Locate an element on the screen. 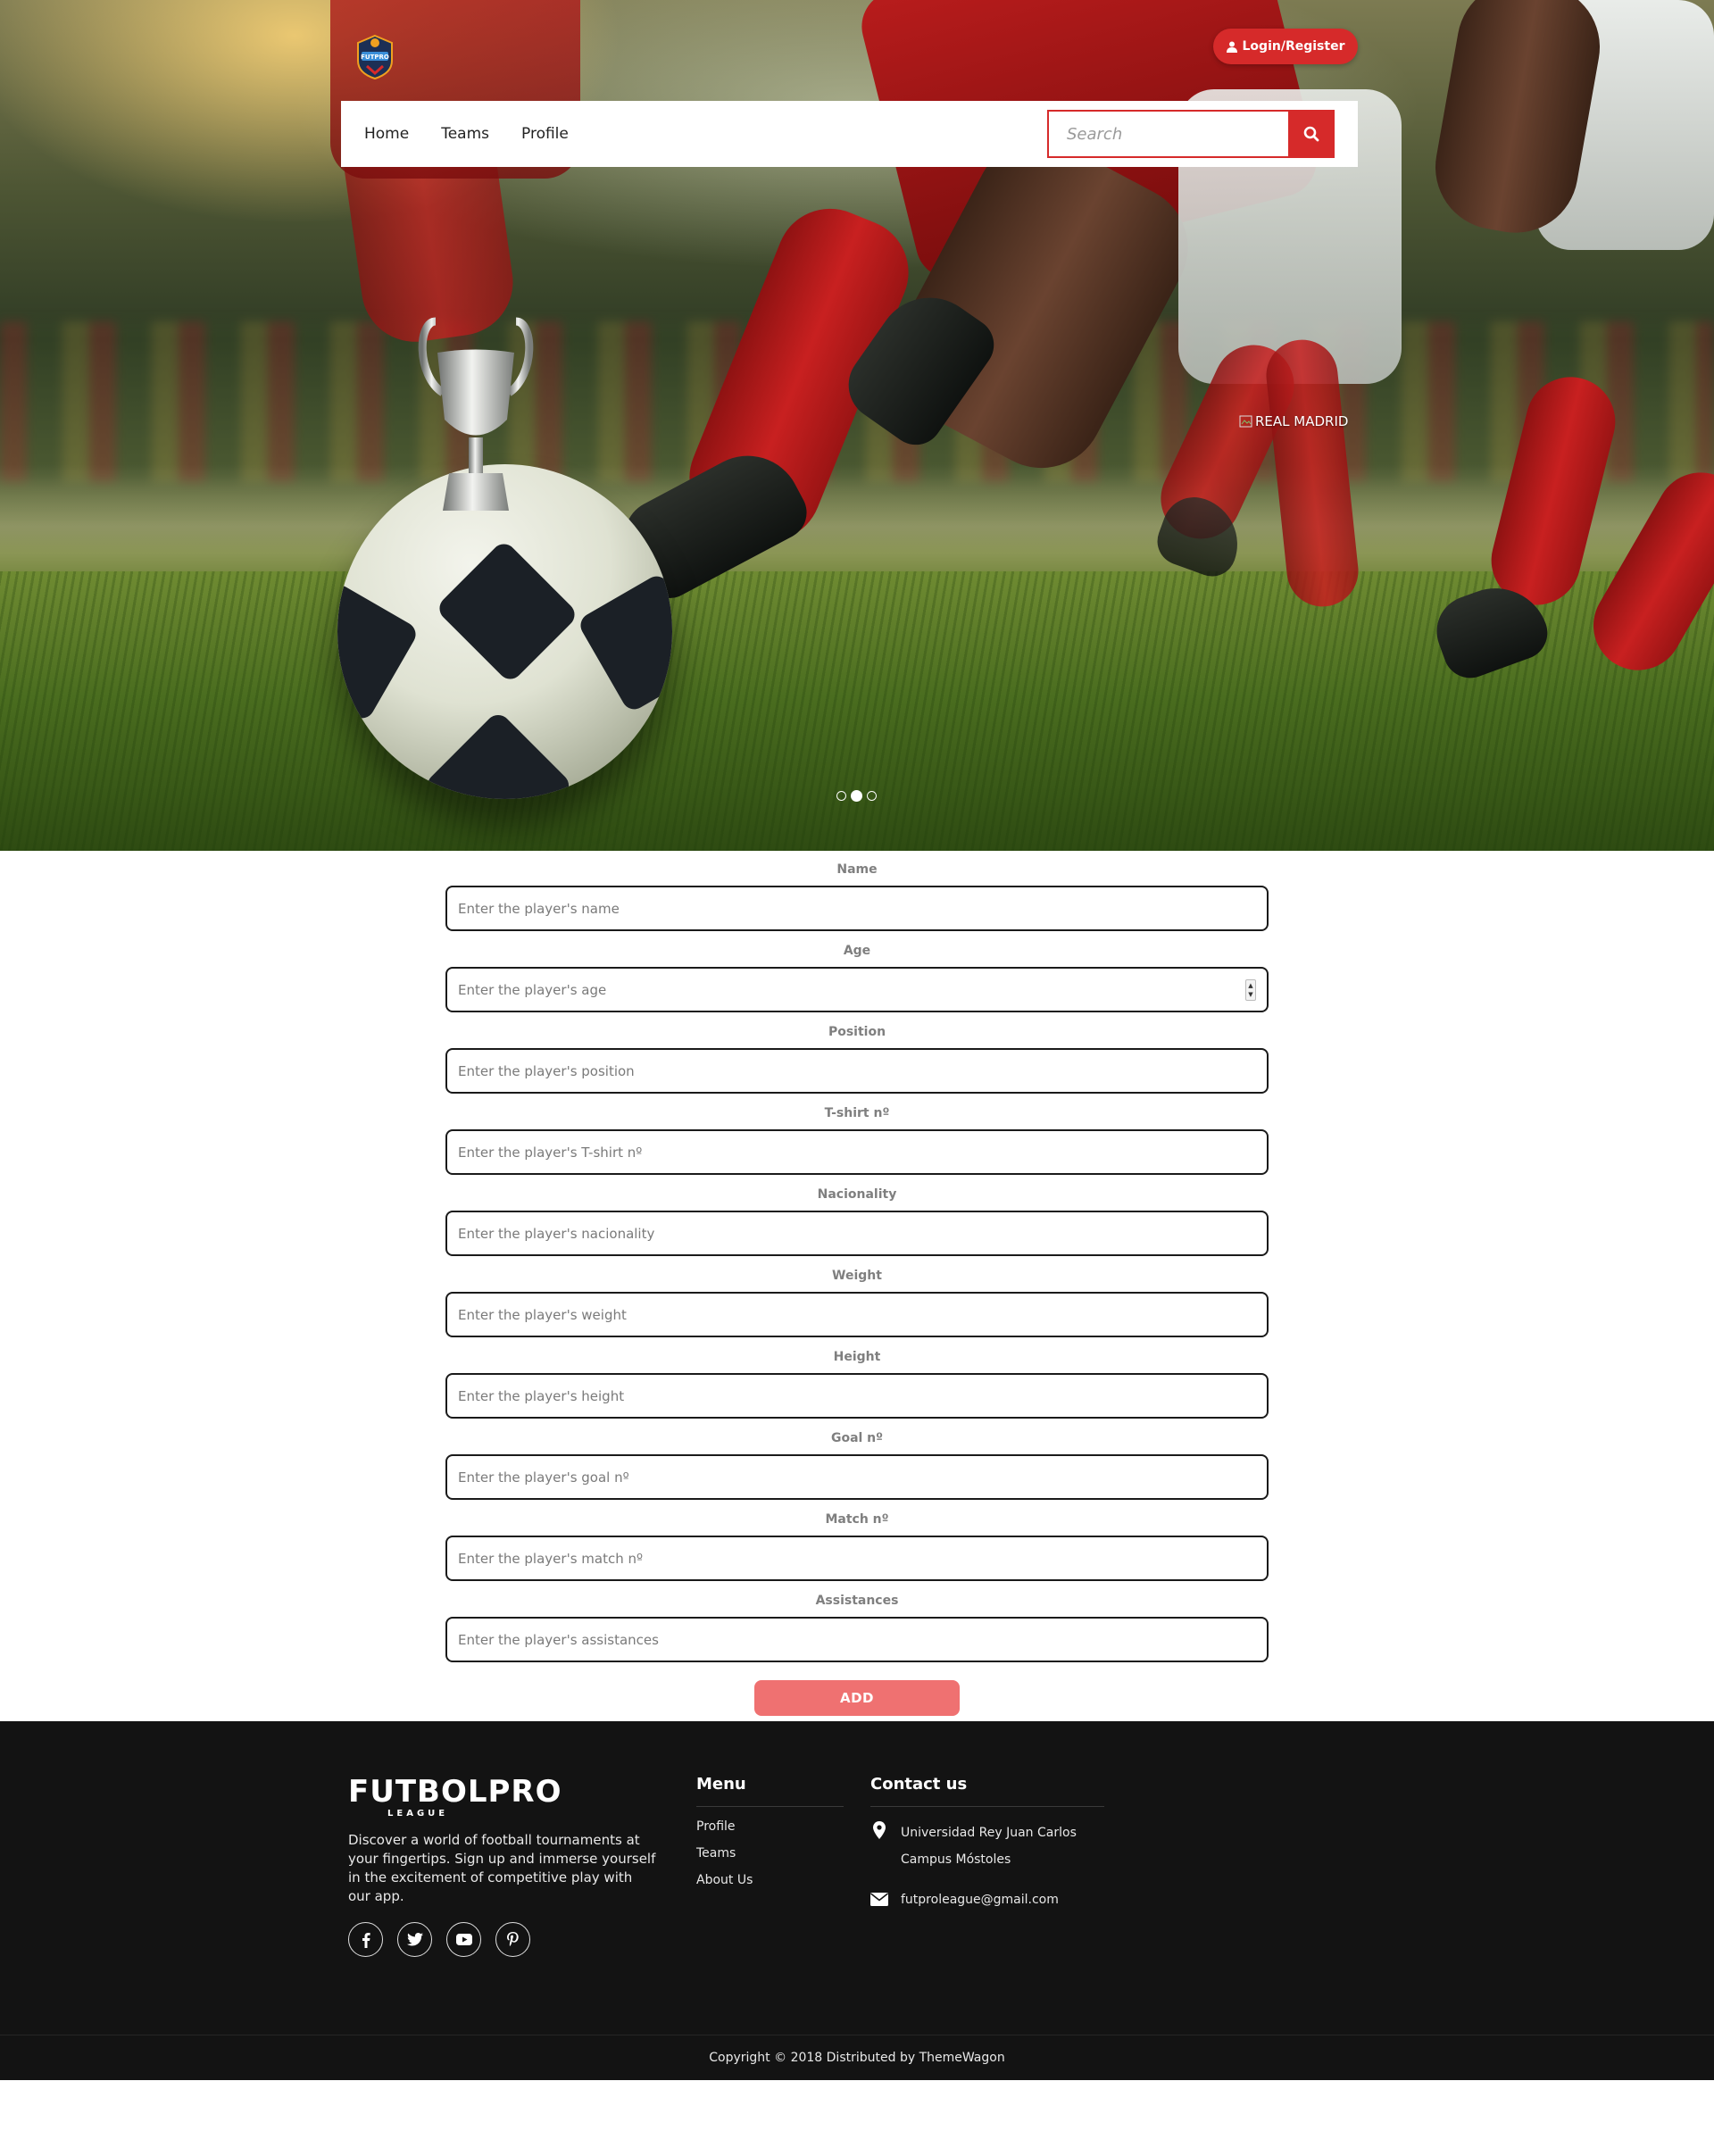 The image size is (1714, 2156). add-button: ADD is located at coordinates (857, 1698).